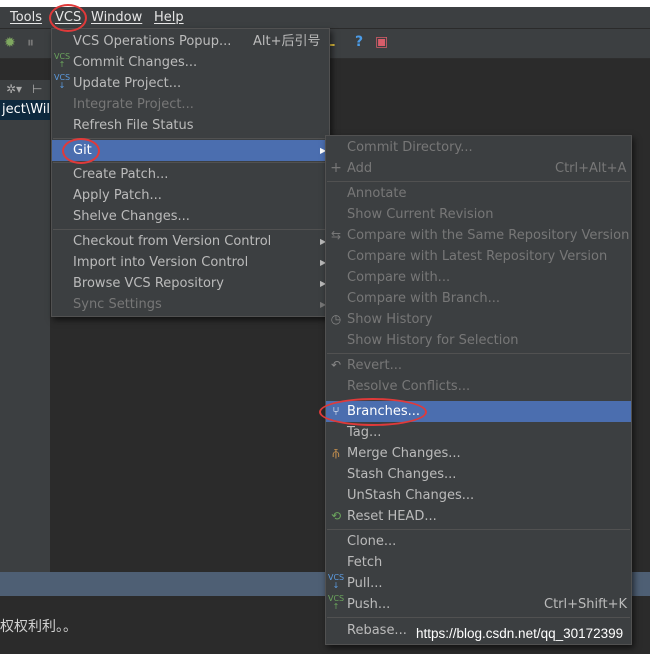 This screenshot has height=654, width=650. Describe the element at coordinates (190, 304) in the screenshot. I see `menu-item-sync-settings: Sync Settings ▶` at that location.